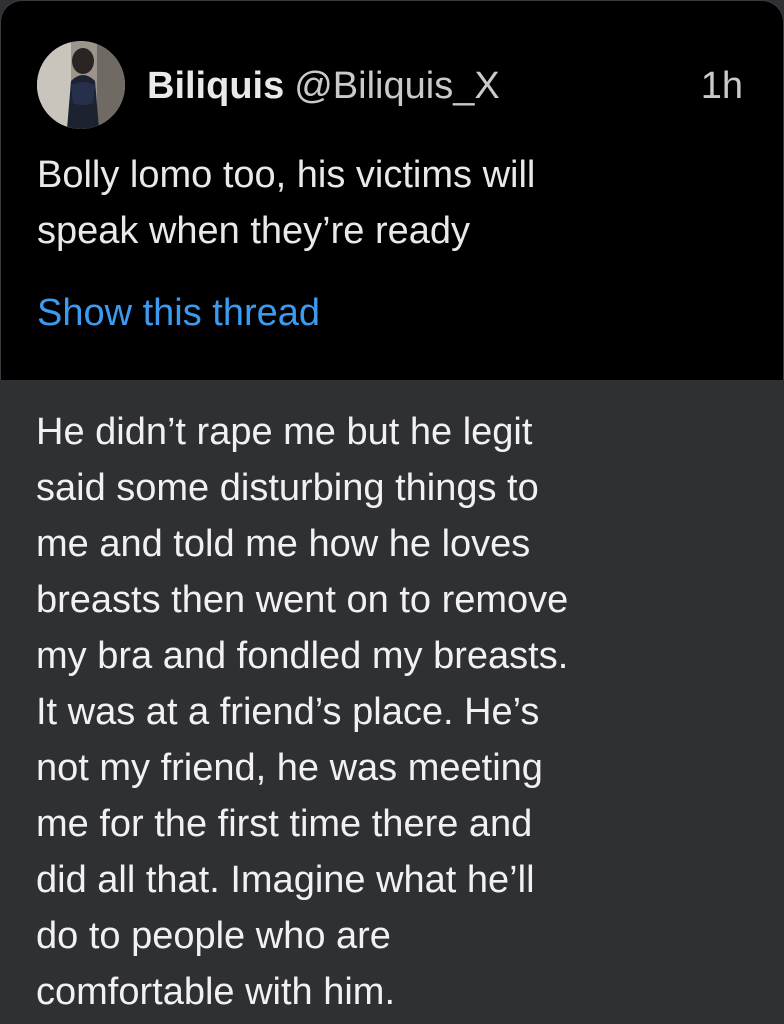 The width and height of the screenshot is (784, 1024). What do you see at coordinates (215, 86) in the screenshot?
I see `author-name: Biliquis` at bounding box center [215, 86].